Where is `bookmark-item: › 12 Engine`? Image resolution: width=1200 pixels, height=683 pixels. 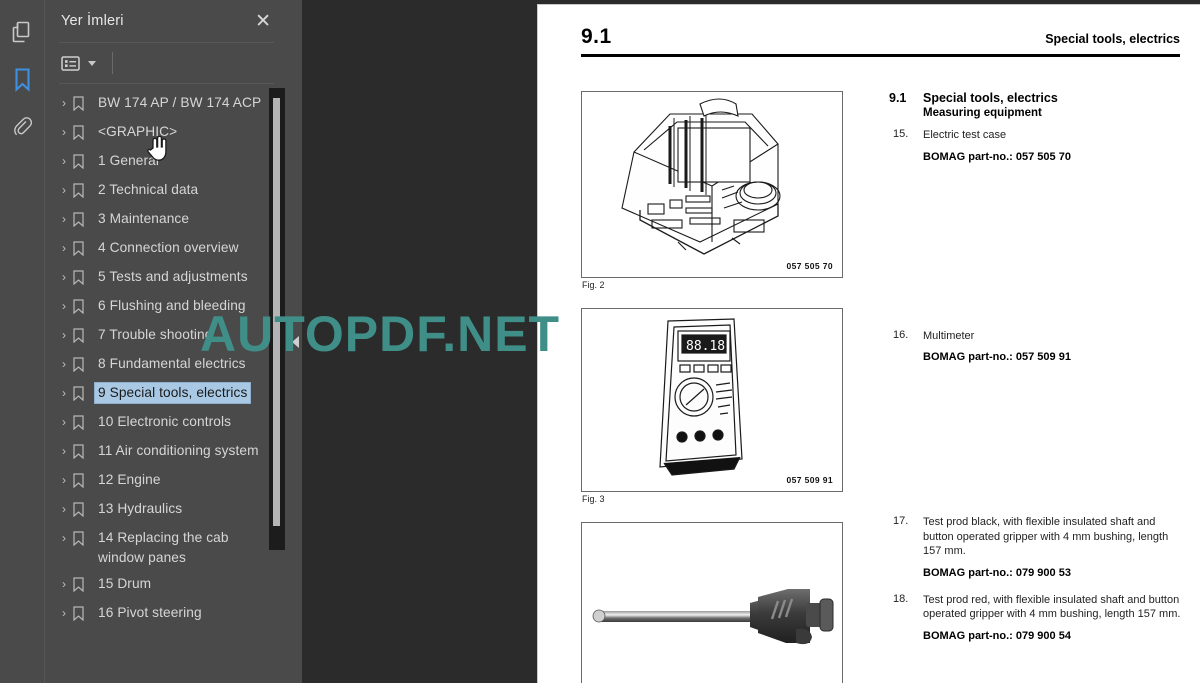
bookmark-item: › 12 Engine is located at coordinates (155, 481).